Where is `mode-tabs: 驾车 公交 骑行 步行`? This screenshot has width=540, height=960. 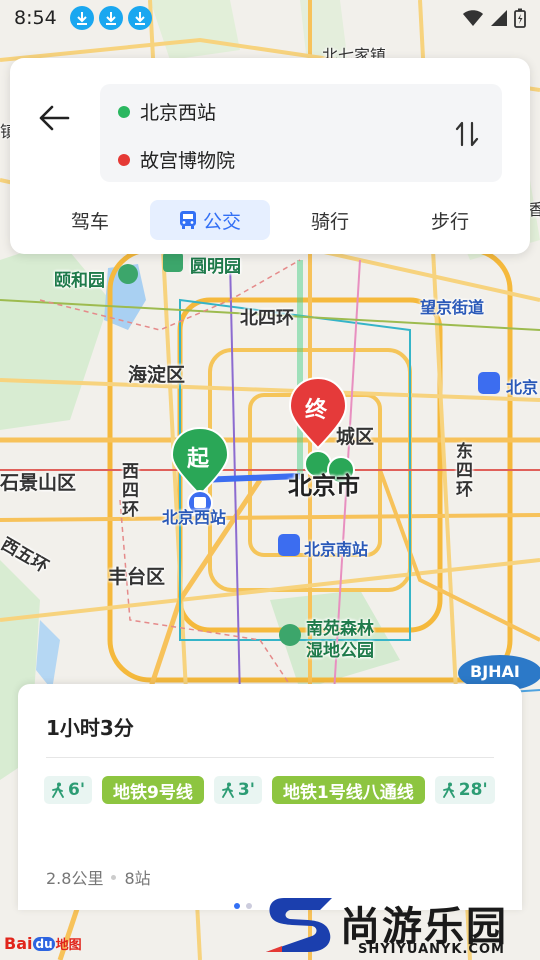
mode-tabs: 驾车 公交 骑行 步行 is located at coordinates (270, 220).